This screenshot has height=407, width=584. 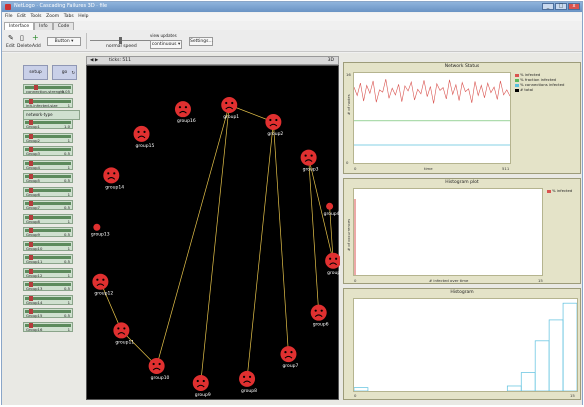 What do you see at coordinates (8, 7) in the screenshot?
I see `app-icon` at bounding box center [8, 7].